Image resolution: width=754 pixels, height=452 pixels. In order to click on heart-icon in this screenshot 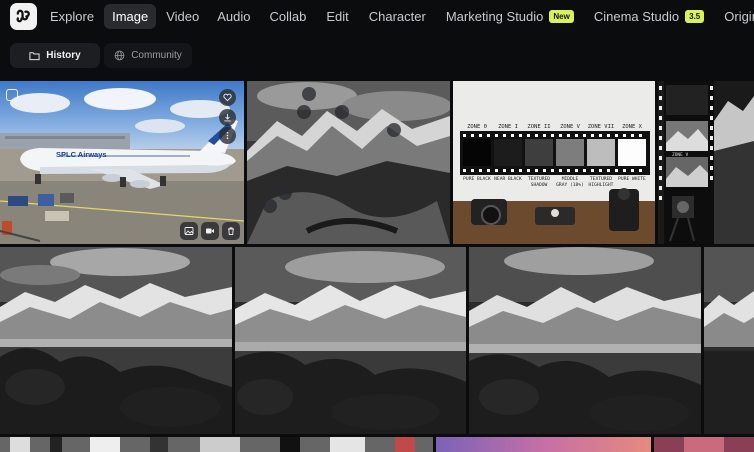, I will do `click(227, 97)`.